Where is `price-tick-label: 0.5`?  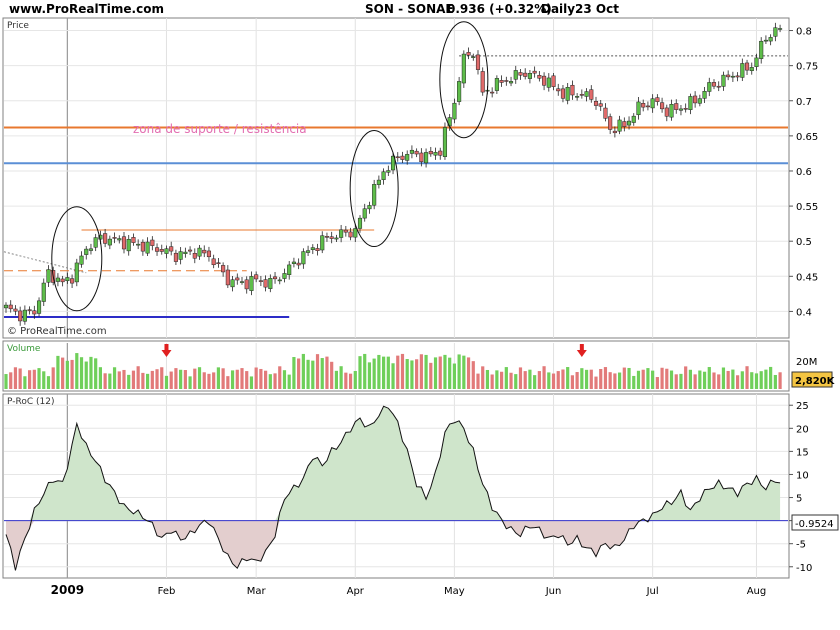
price-tick-label: 0.5 is located at coordinates (804, 242).